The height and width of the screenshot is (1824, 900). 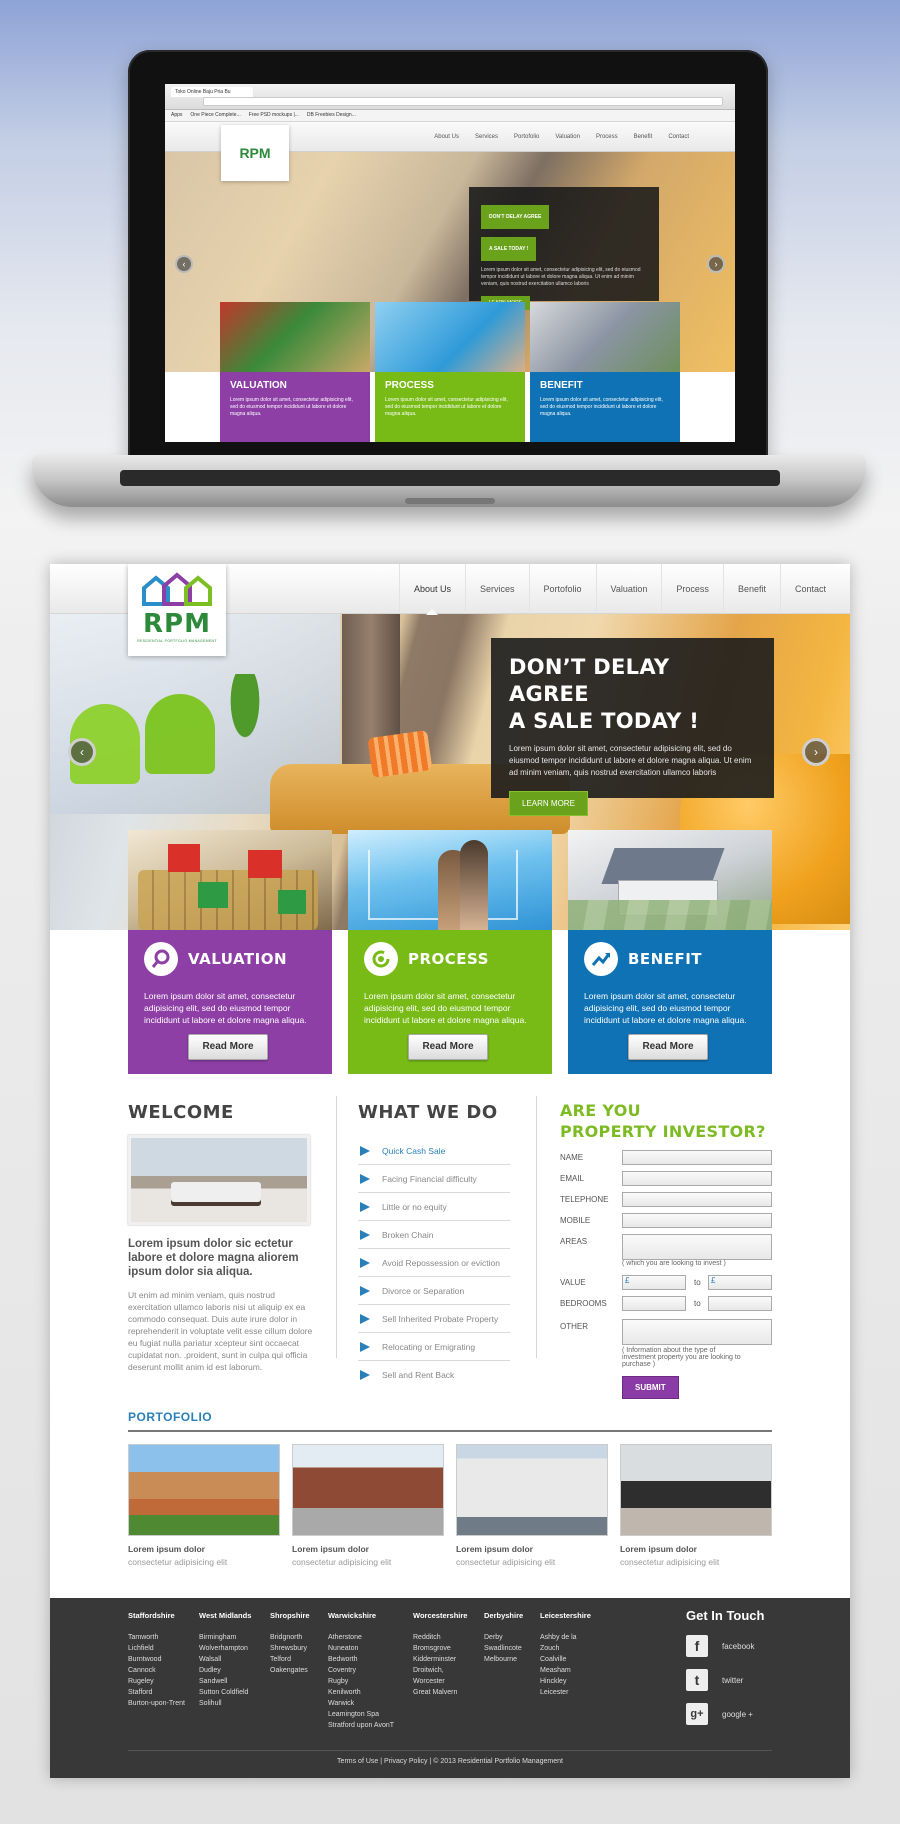 What do you see at coordinates (448, 1692) in the screenshot?
I see `footer-link: Great Malvern` at bounding box center [448, 1692].